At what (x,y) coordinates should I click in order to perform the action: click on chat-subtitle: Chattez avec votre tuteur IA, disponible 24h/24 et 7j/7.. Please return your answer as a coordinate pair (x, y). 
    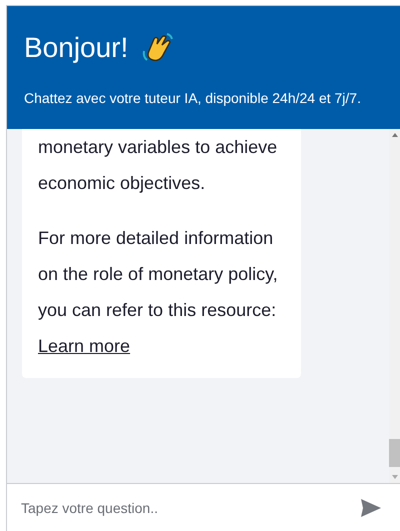
    Looking at the image, I should click on (193, 98).